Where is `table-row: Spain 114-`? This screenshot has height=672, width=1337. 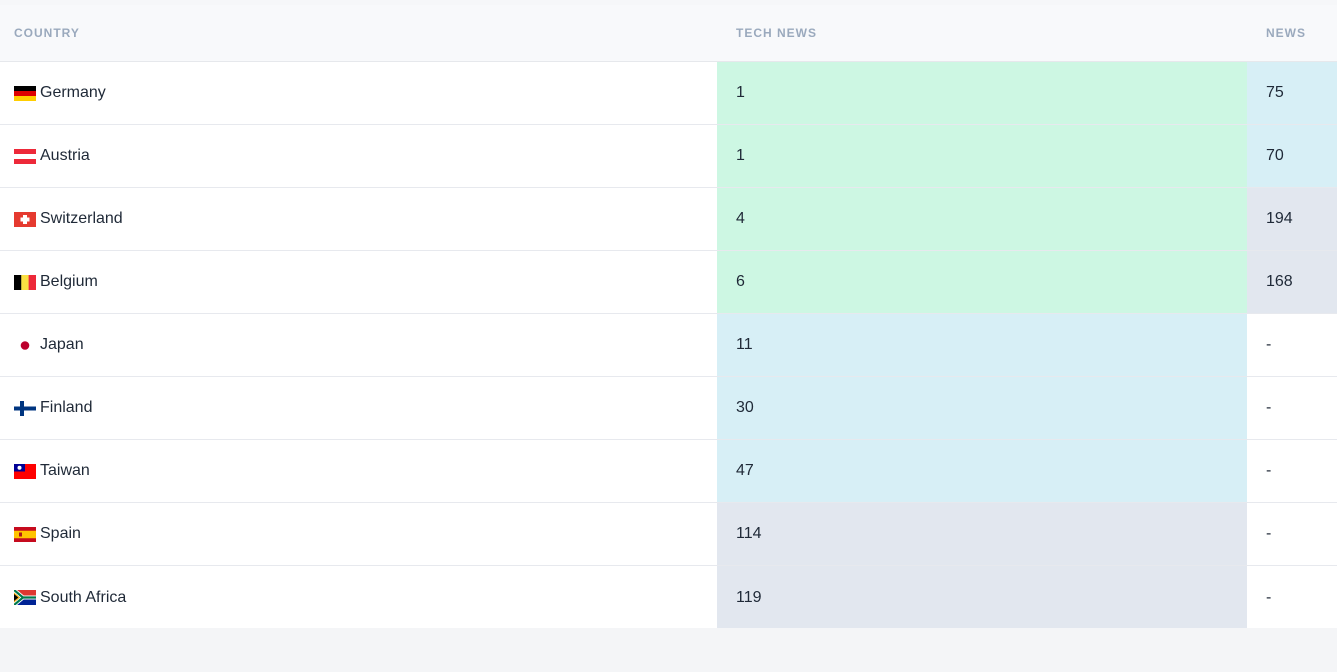
table-row: Spain 114- is located at coordinates (668, 534).